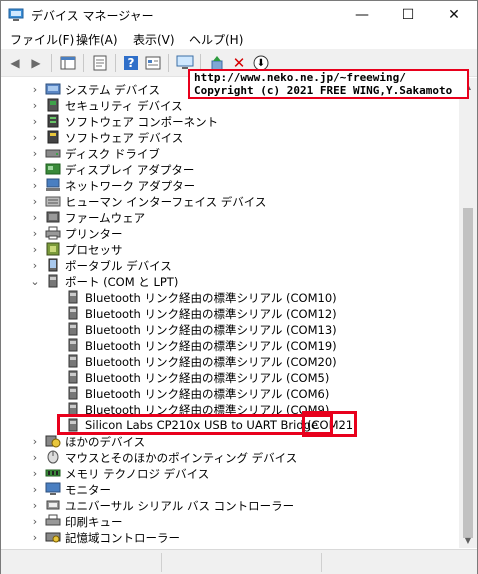 The height and width of the screenshot is (574, 478). Describe the element at coordinates (454, 15) in the screenshot. I see `close-button: ✕` at that location.